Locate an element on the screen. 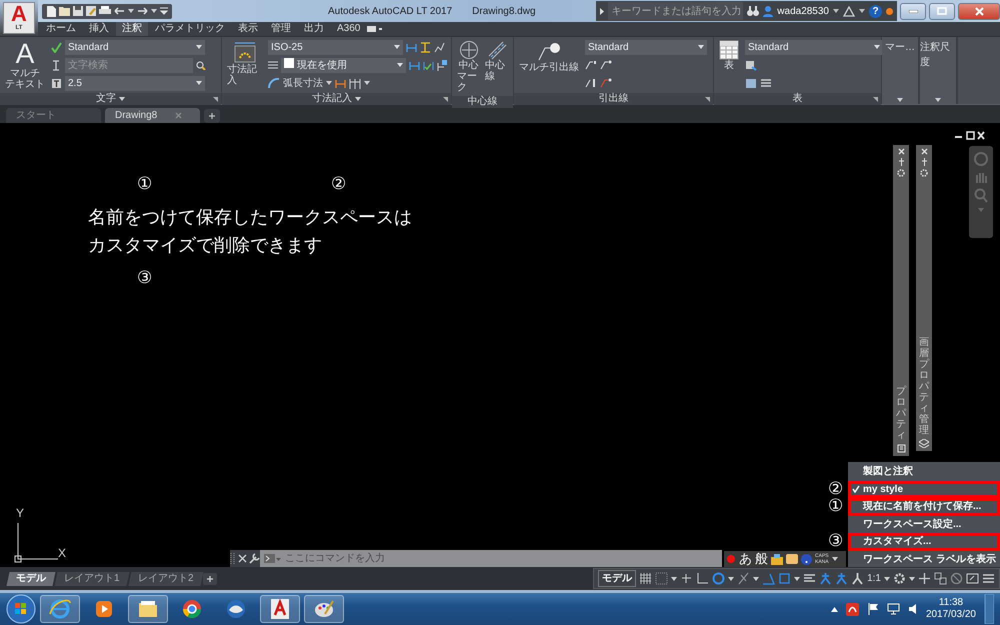  redo-icon is located at coordinates (142, 11).